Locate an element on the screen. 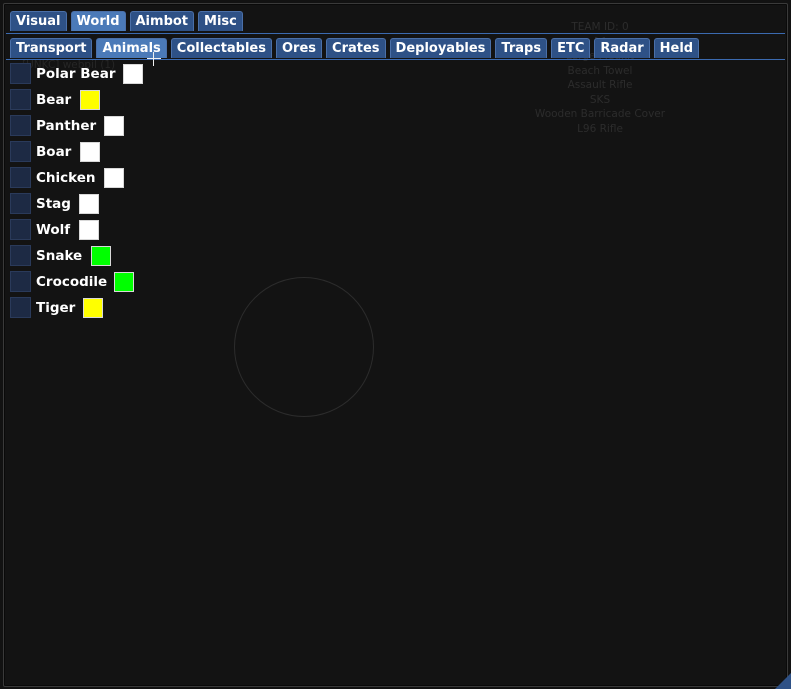  color-swatch-tiger is located at coordinates (93, 308).